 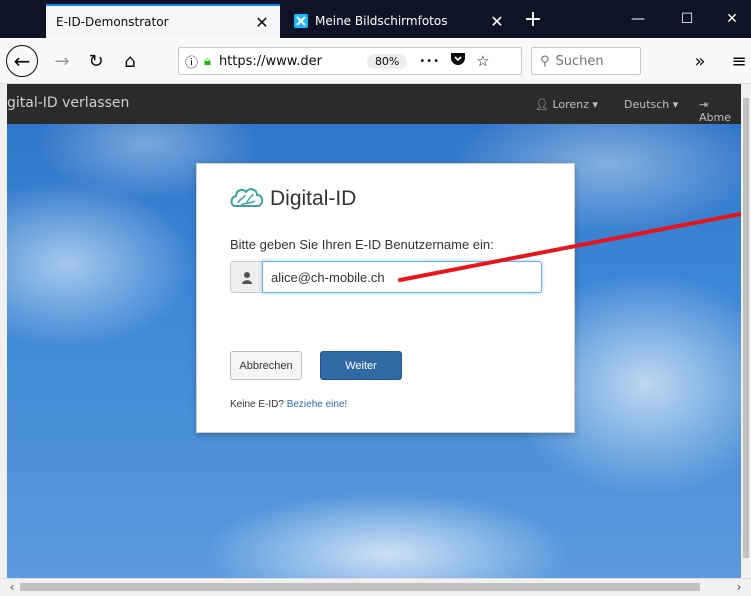 What do you see at coordinates (429, 61) in the screenshot?
I see `page-actions-icon: •••` at bounding box center [429, 61].